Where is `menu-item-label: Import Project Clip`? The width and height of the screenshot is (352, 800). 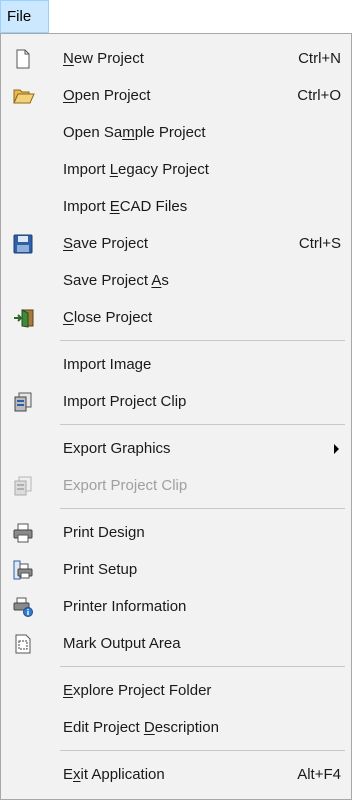
menu-item-label: Import Project Clip is located at coordinates (125, 401).